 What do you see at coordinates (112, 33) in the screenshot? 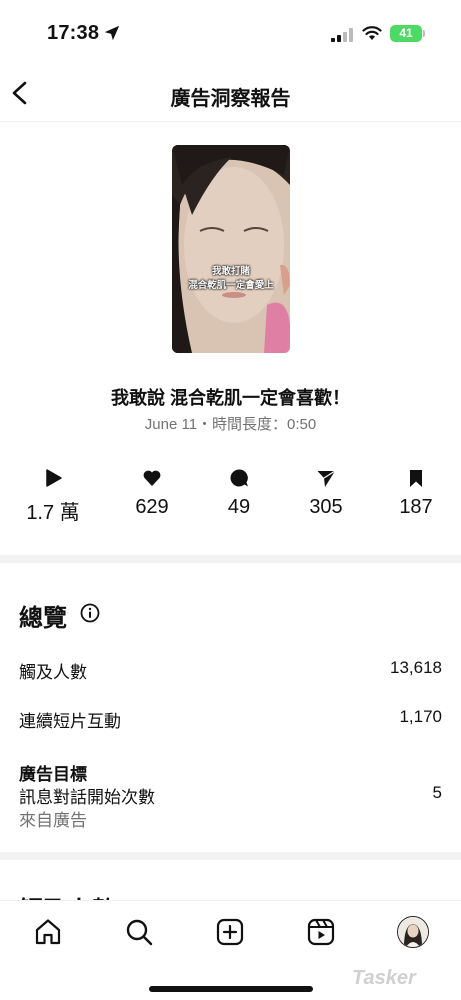
I see `location-arrow-icon` at bounding box center [112, 33].